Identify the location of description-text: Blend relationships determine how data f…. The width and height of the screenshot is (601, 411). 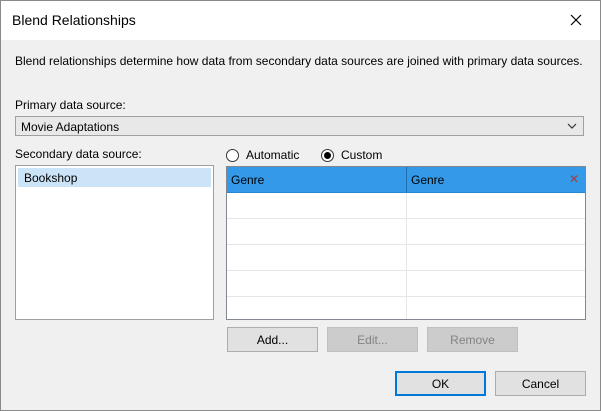
(299, 61).